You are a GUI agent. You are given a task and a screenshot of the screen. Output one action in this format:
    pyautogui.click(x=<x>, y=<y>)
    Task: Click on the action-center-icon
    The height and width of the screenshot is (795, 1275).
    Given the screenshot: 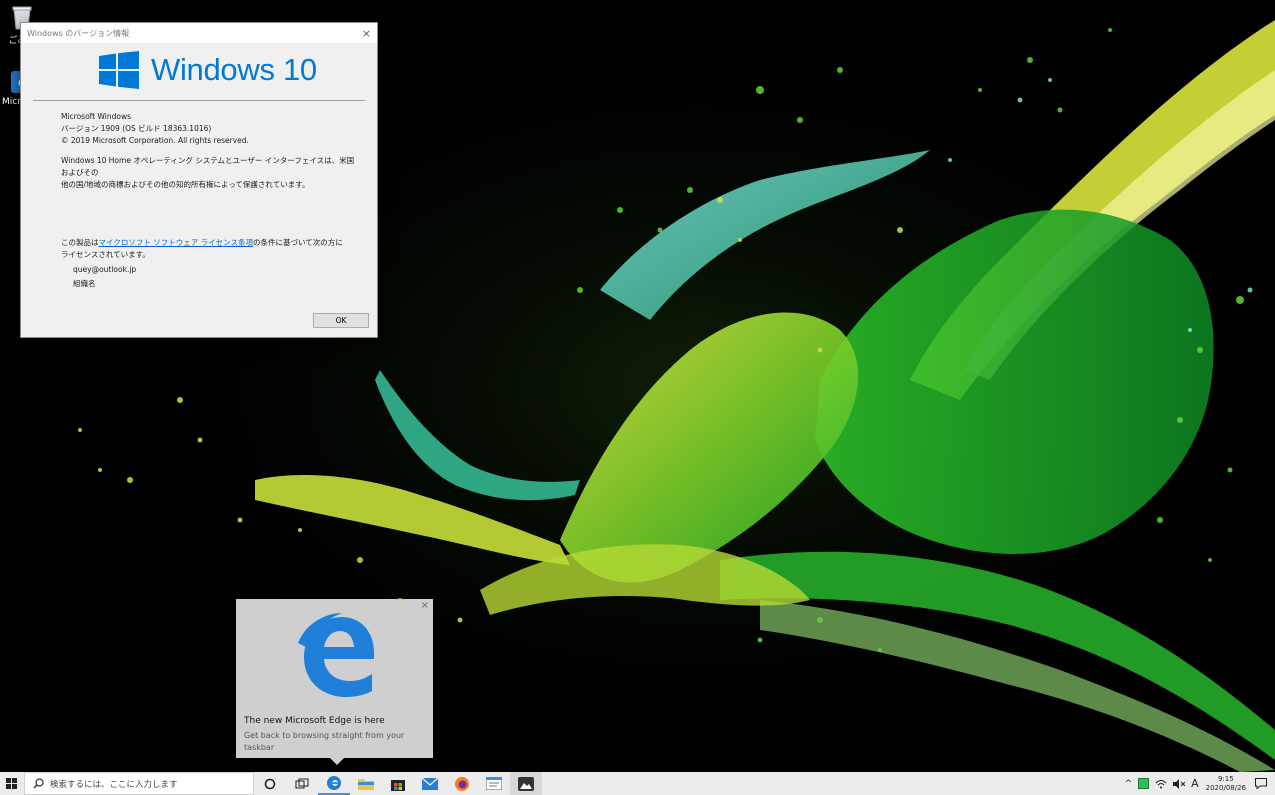 What is the action you would take?
    pyautogui.click(x=1261, y=783)
    